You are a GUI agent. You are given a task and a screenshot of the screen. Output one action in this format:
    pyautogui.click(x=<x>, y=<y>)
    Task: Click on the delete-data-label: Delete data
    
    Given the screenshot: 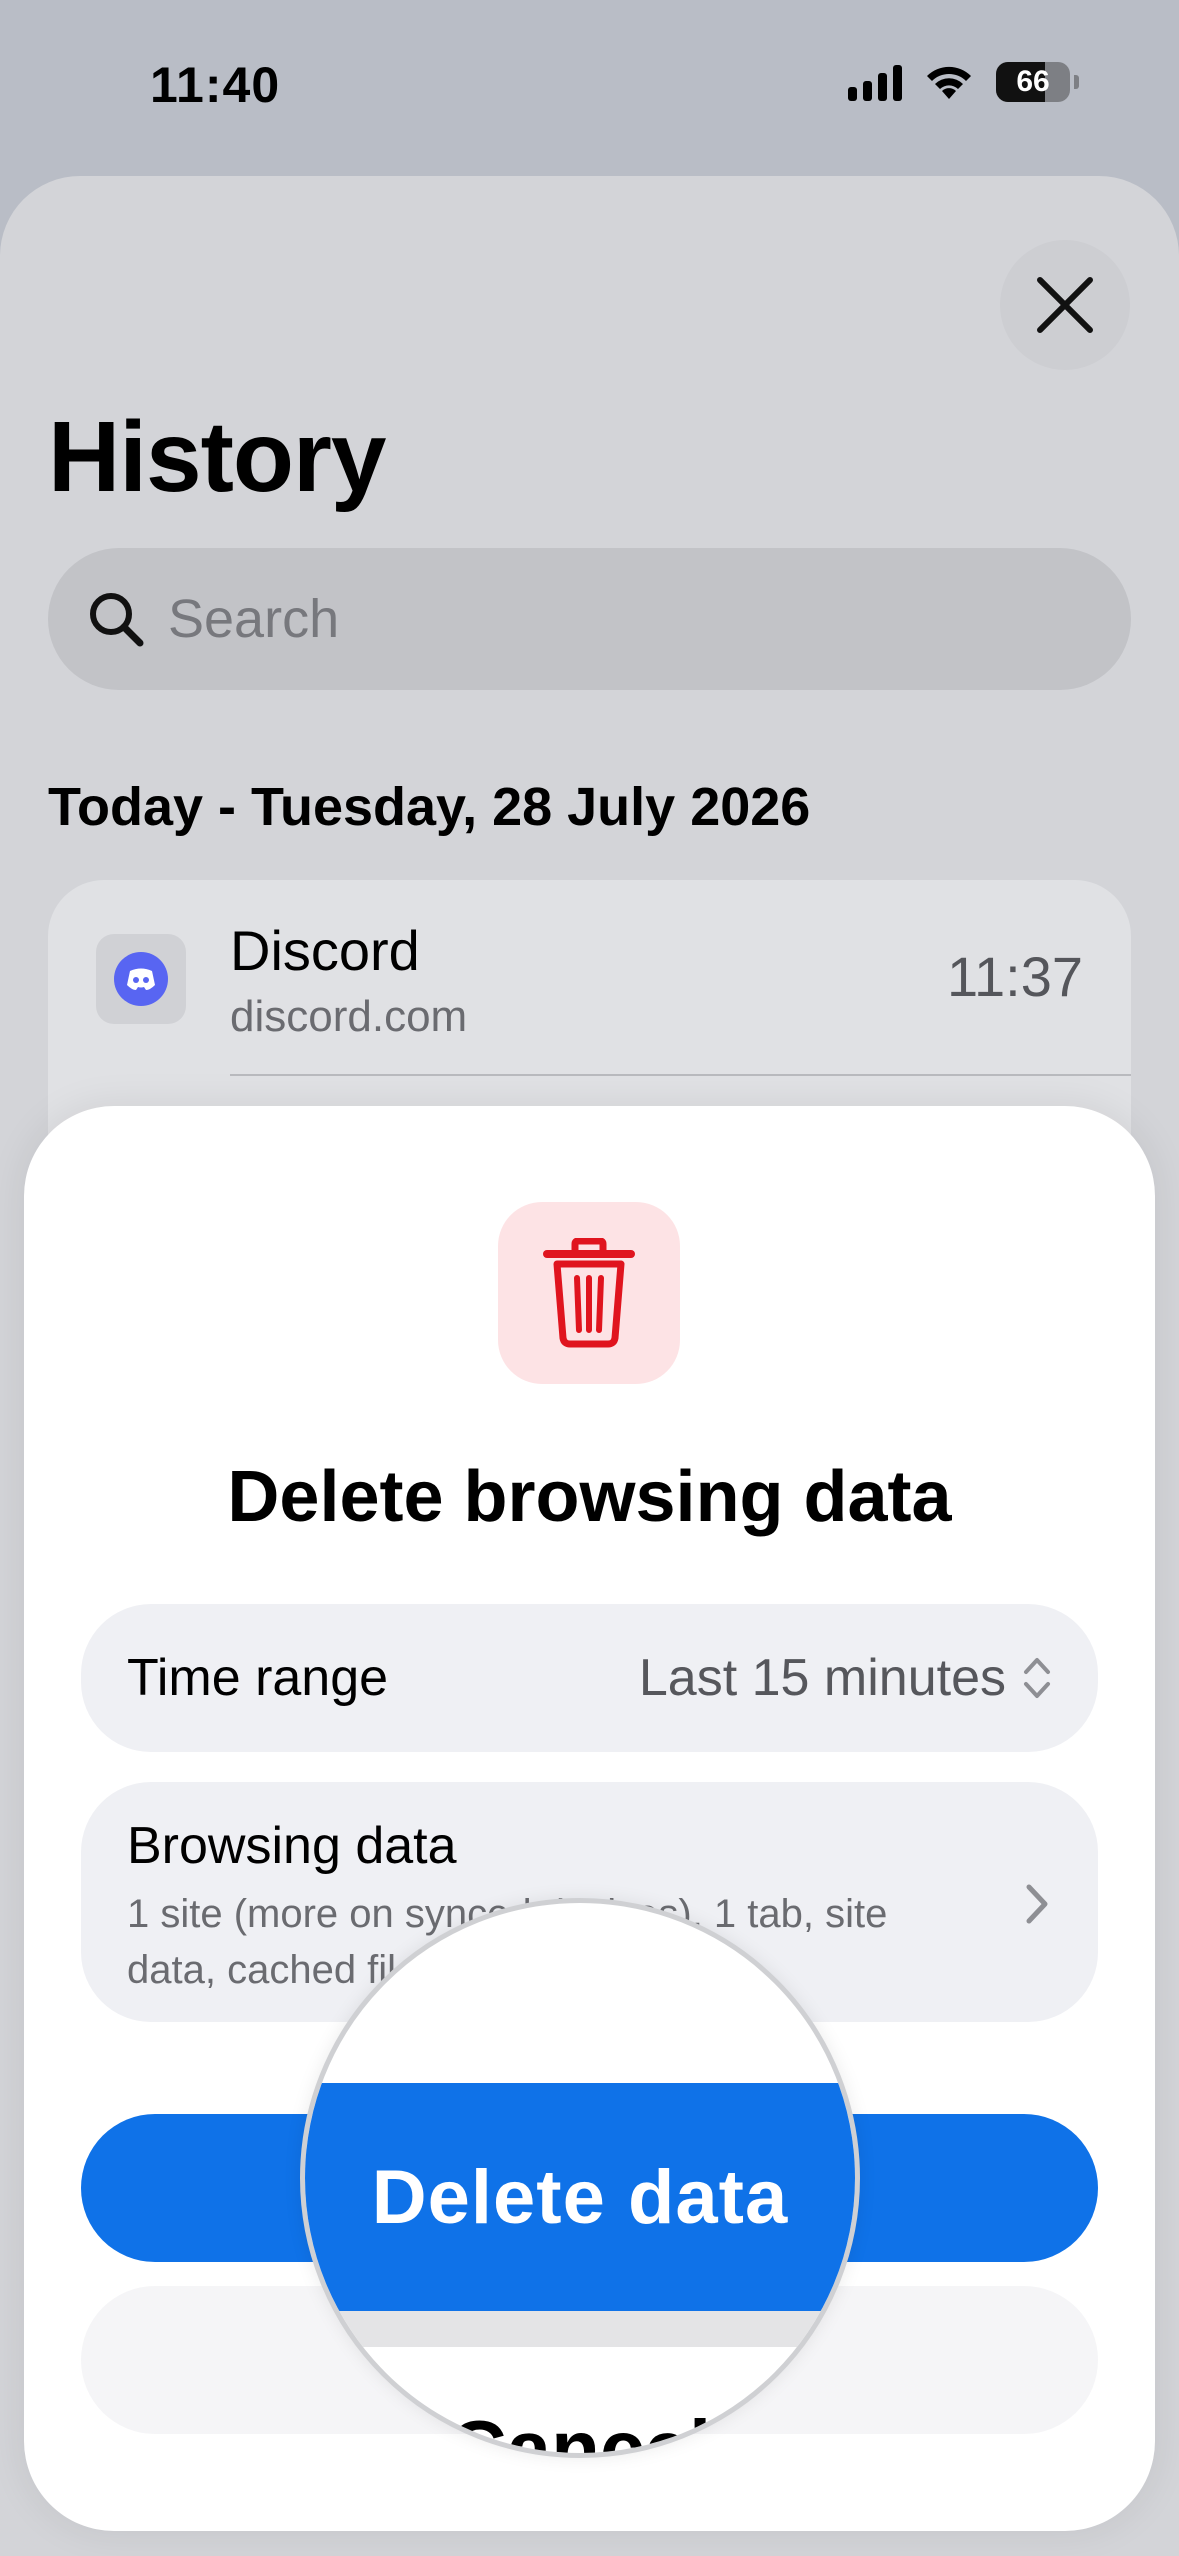 What is the action you would take?
    pyautogui.click(x=580, y=2197)
    